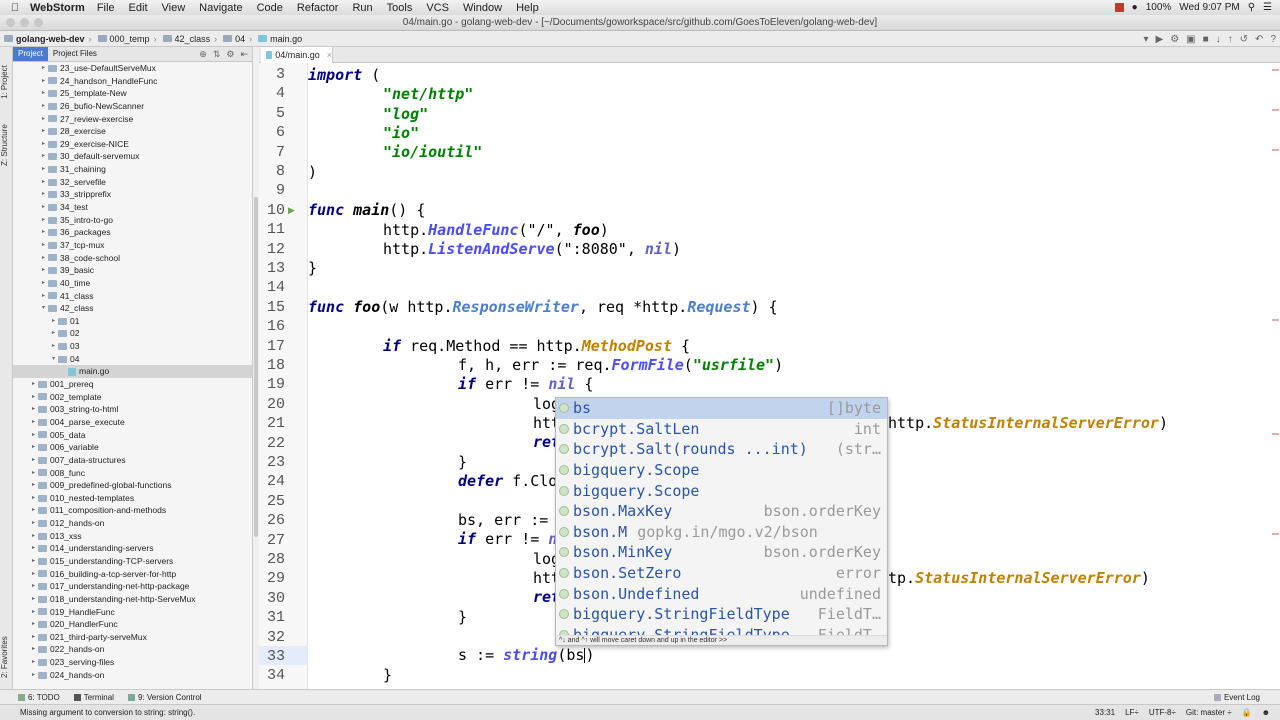 Image resolution: width=1280 pixels, height=720 pixels. What do you see at coordinates (721, 490) in the screenshot?
I see `completion-item: bigquery.Scope` at bounding box center [721, 490].